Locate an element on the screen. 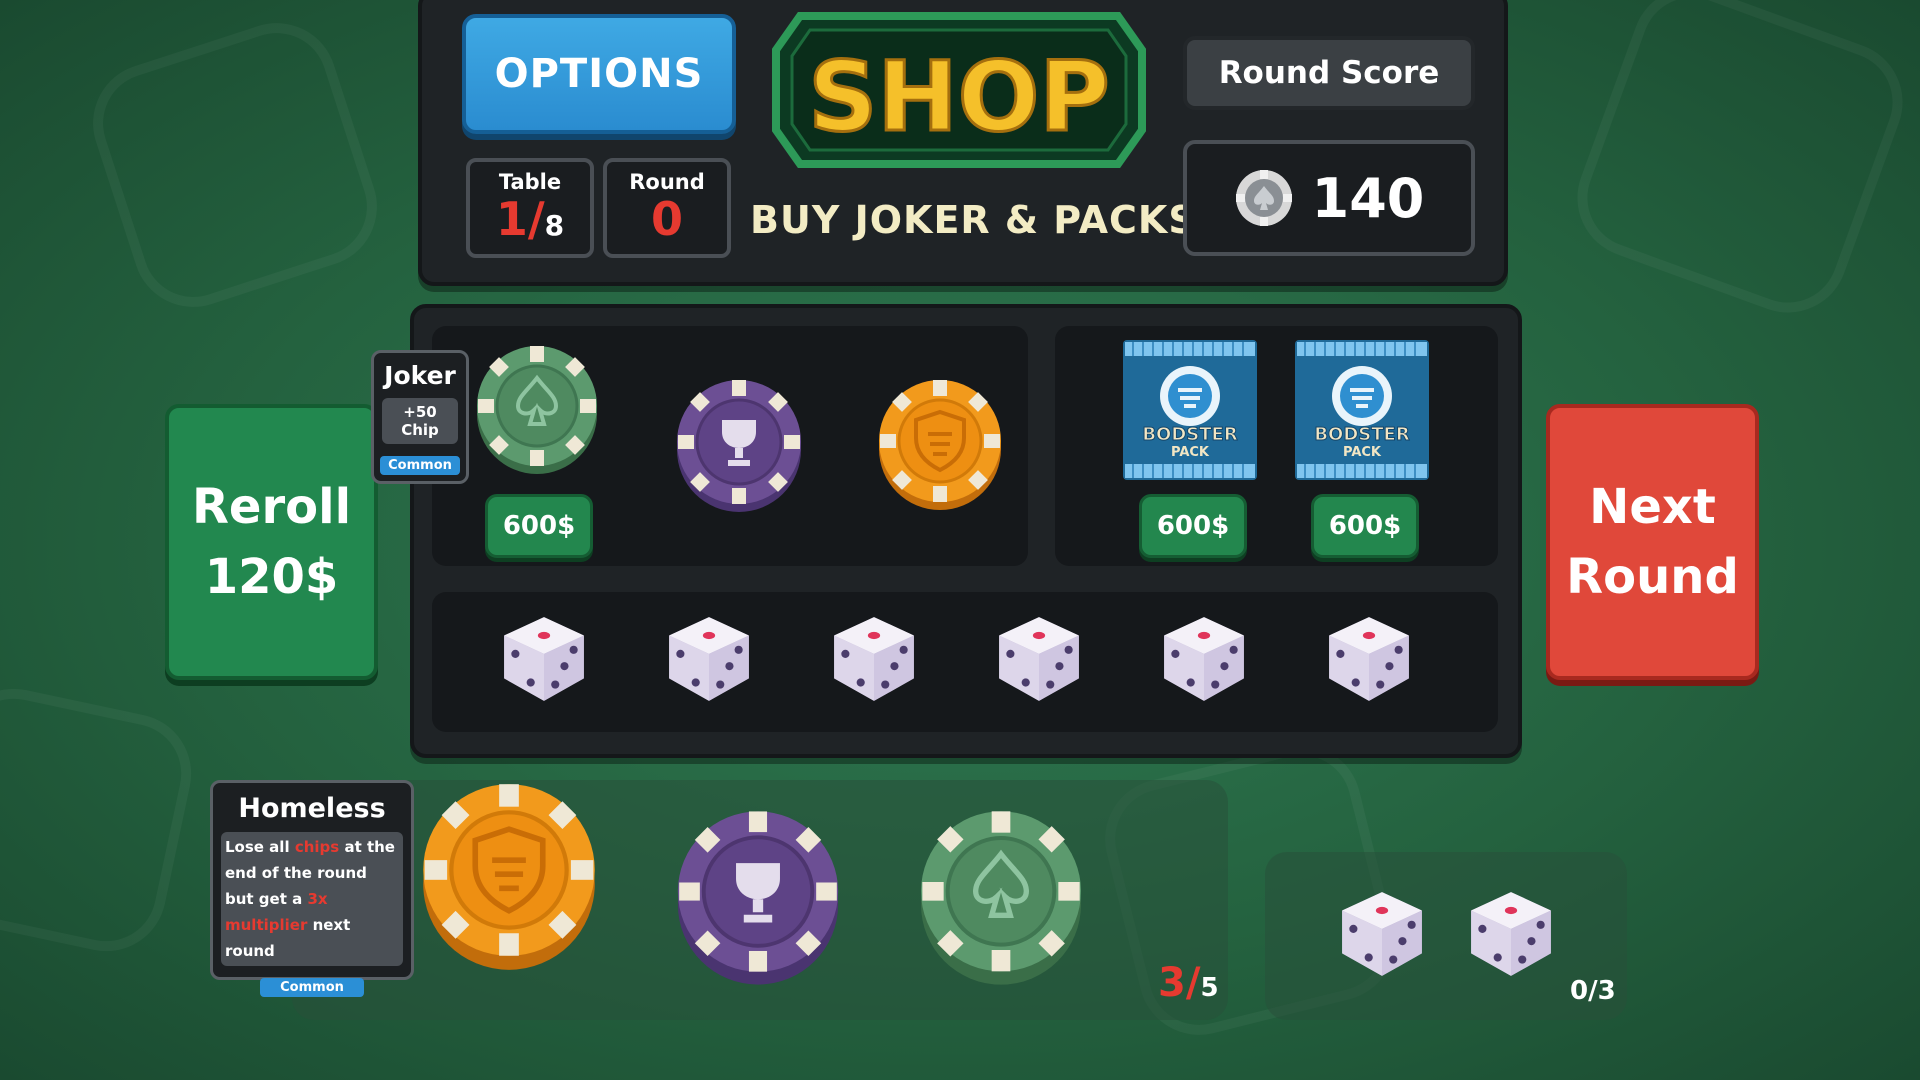 Image resolution: width=1920 pixels, height=1080 pixels. joker-tooltip: Joker +50 Chip Common is located at coordinates (420, 417).